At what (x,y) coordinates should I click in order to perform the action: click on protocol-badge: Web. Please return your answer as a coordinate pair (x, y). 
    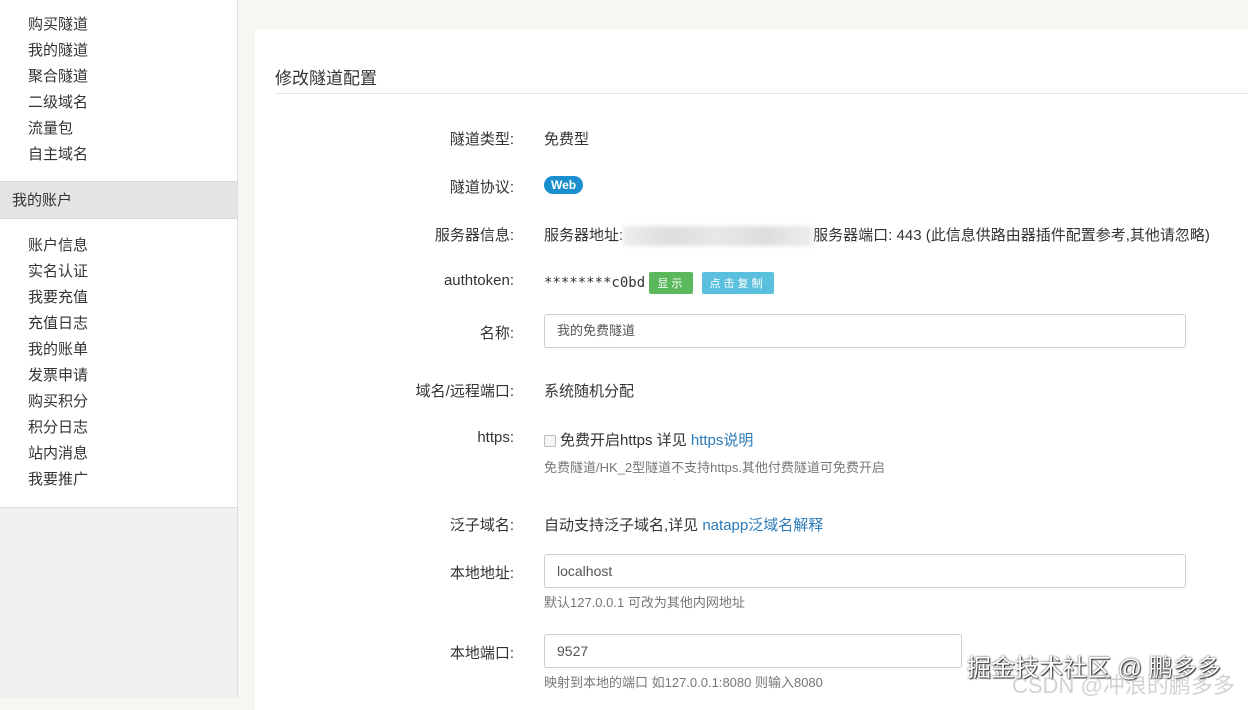
    Looking at the image, I should click on (564, 185).